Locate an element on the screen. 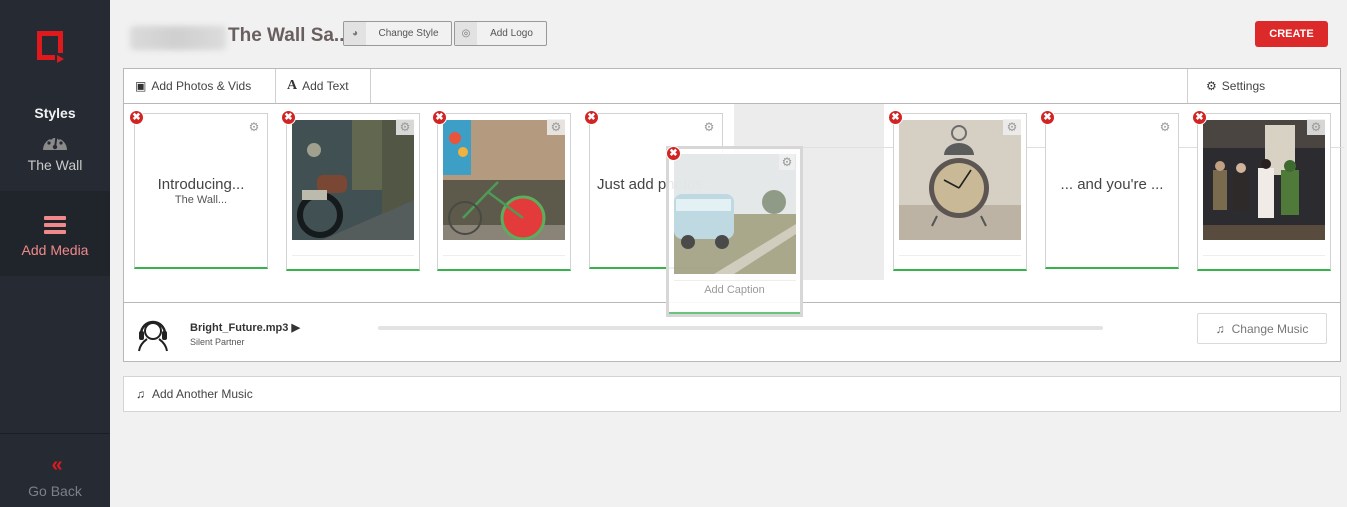 This screenshot has width=1347, height=507. add-photos-button: ▣ Add Photos & Vids is located at coordinates (200, 86).